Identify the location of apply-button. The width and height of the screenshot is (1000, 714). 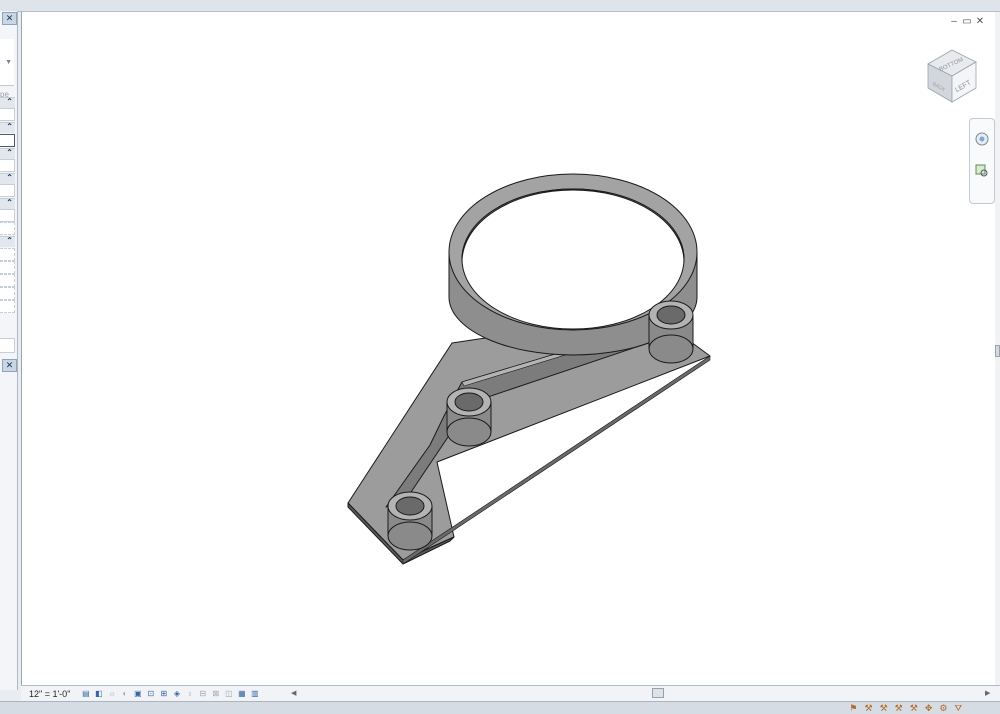
(7, 345).